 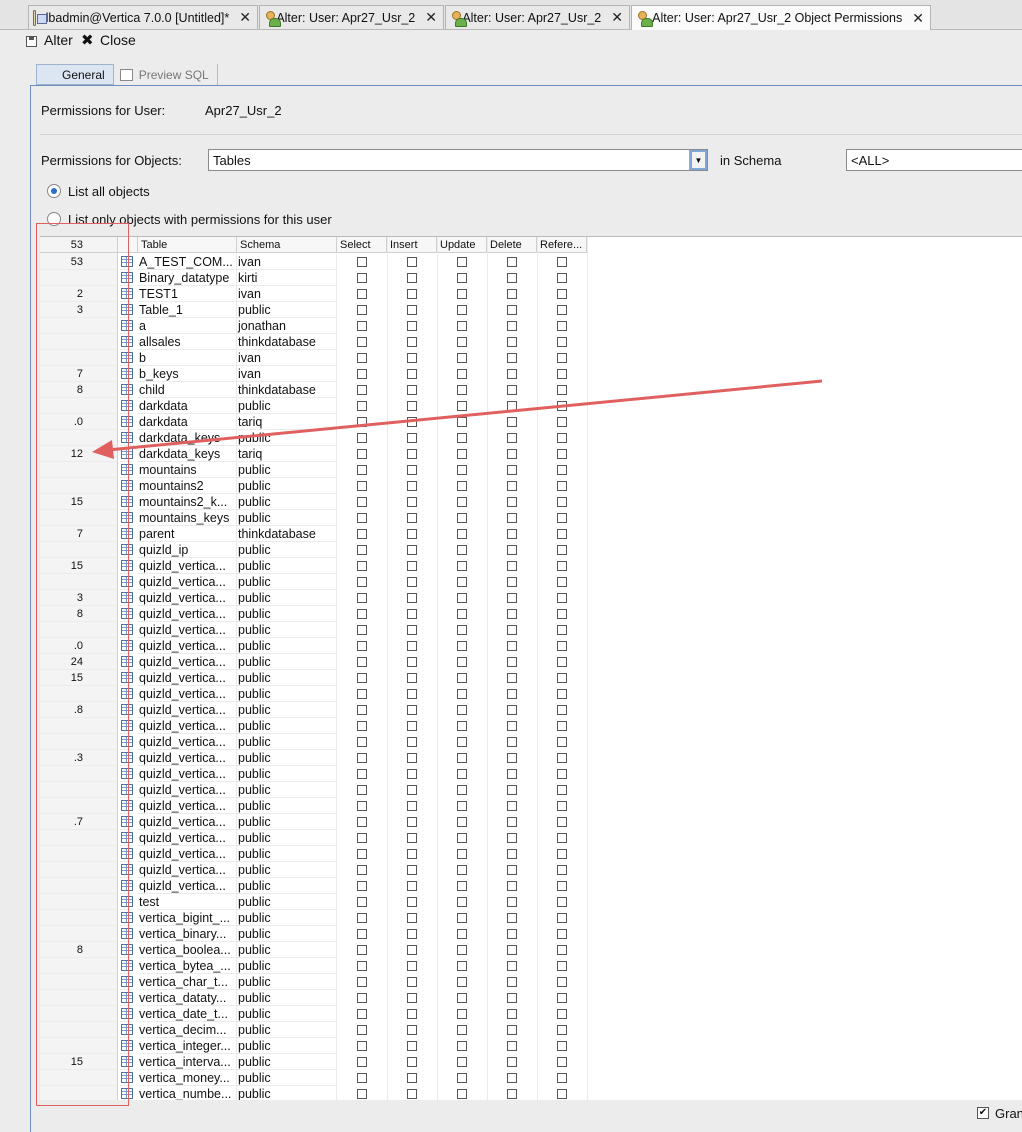 What do you see at coordinates (531, 502) in the screenshot?
I see `table-row: 15 mountains2_k... public` at bounding box center [531, 502].